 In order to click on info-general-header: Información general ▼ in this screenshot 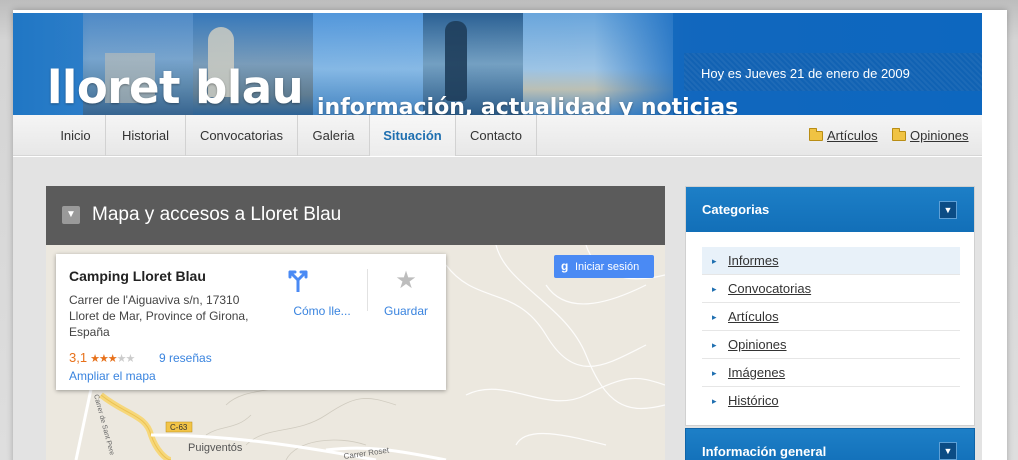, I will do `click(830, 444)`.